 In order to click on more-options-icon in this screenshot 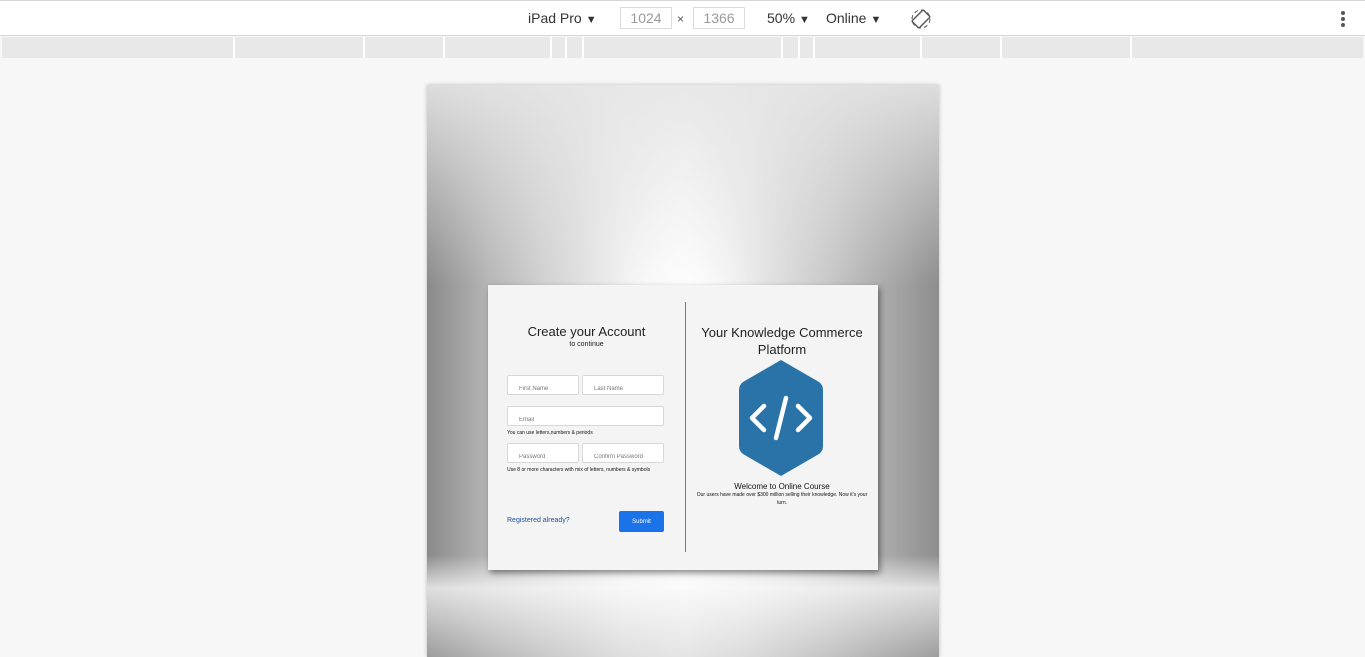, I will do `click(1343, 19)`.